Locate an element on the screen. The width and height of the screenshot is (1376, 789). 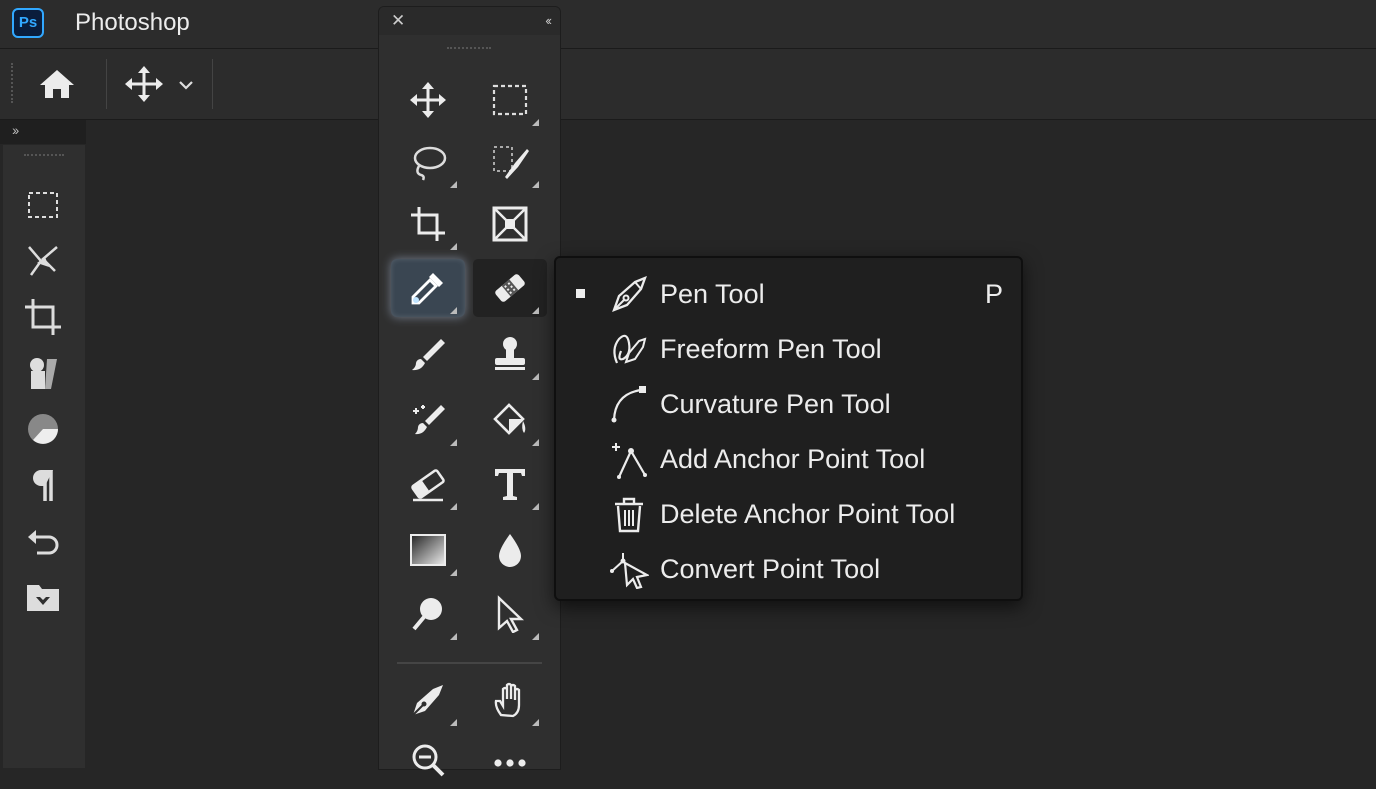
paragraph-icon is located at coordinates (43, 485).